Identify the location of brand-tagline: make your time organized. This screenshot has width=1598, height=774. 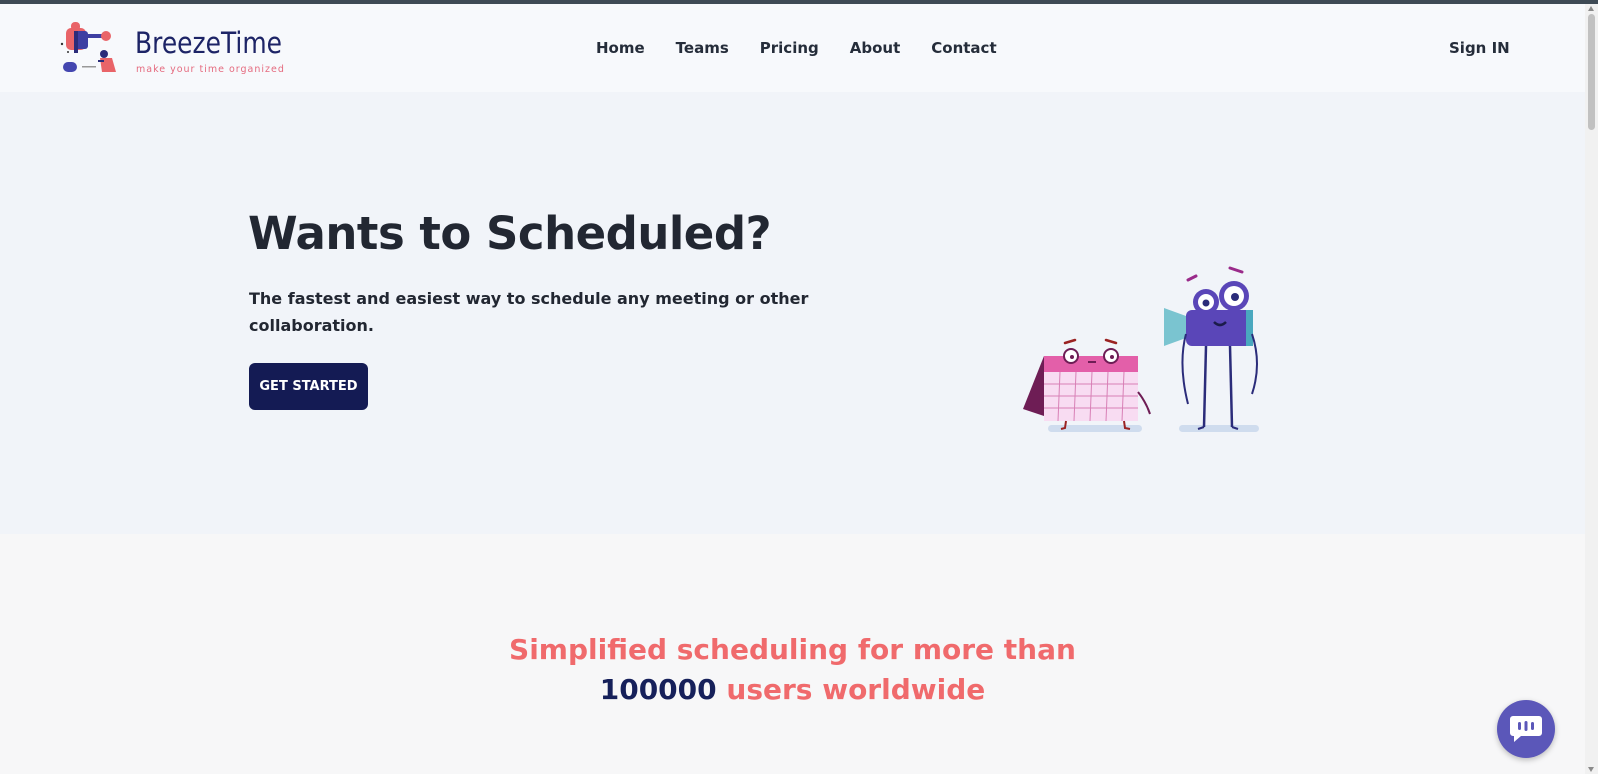
(210, 69).